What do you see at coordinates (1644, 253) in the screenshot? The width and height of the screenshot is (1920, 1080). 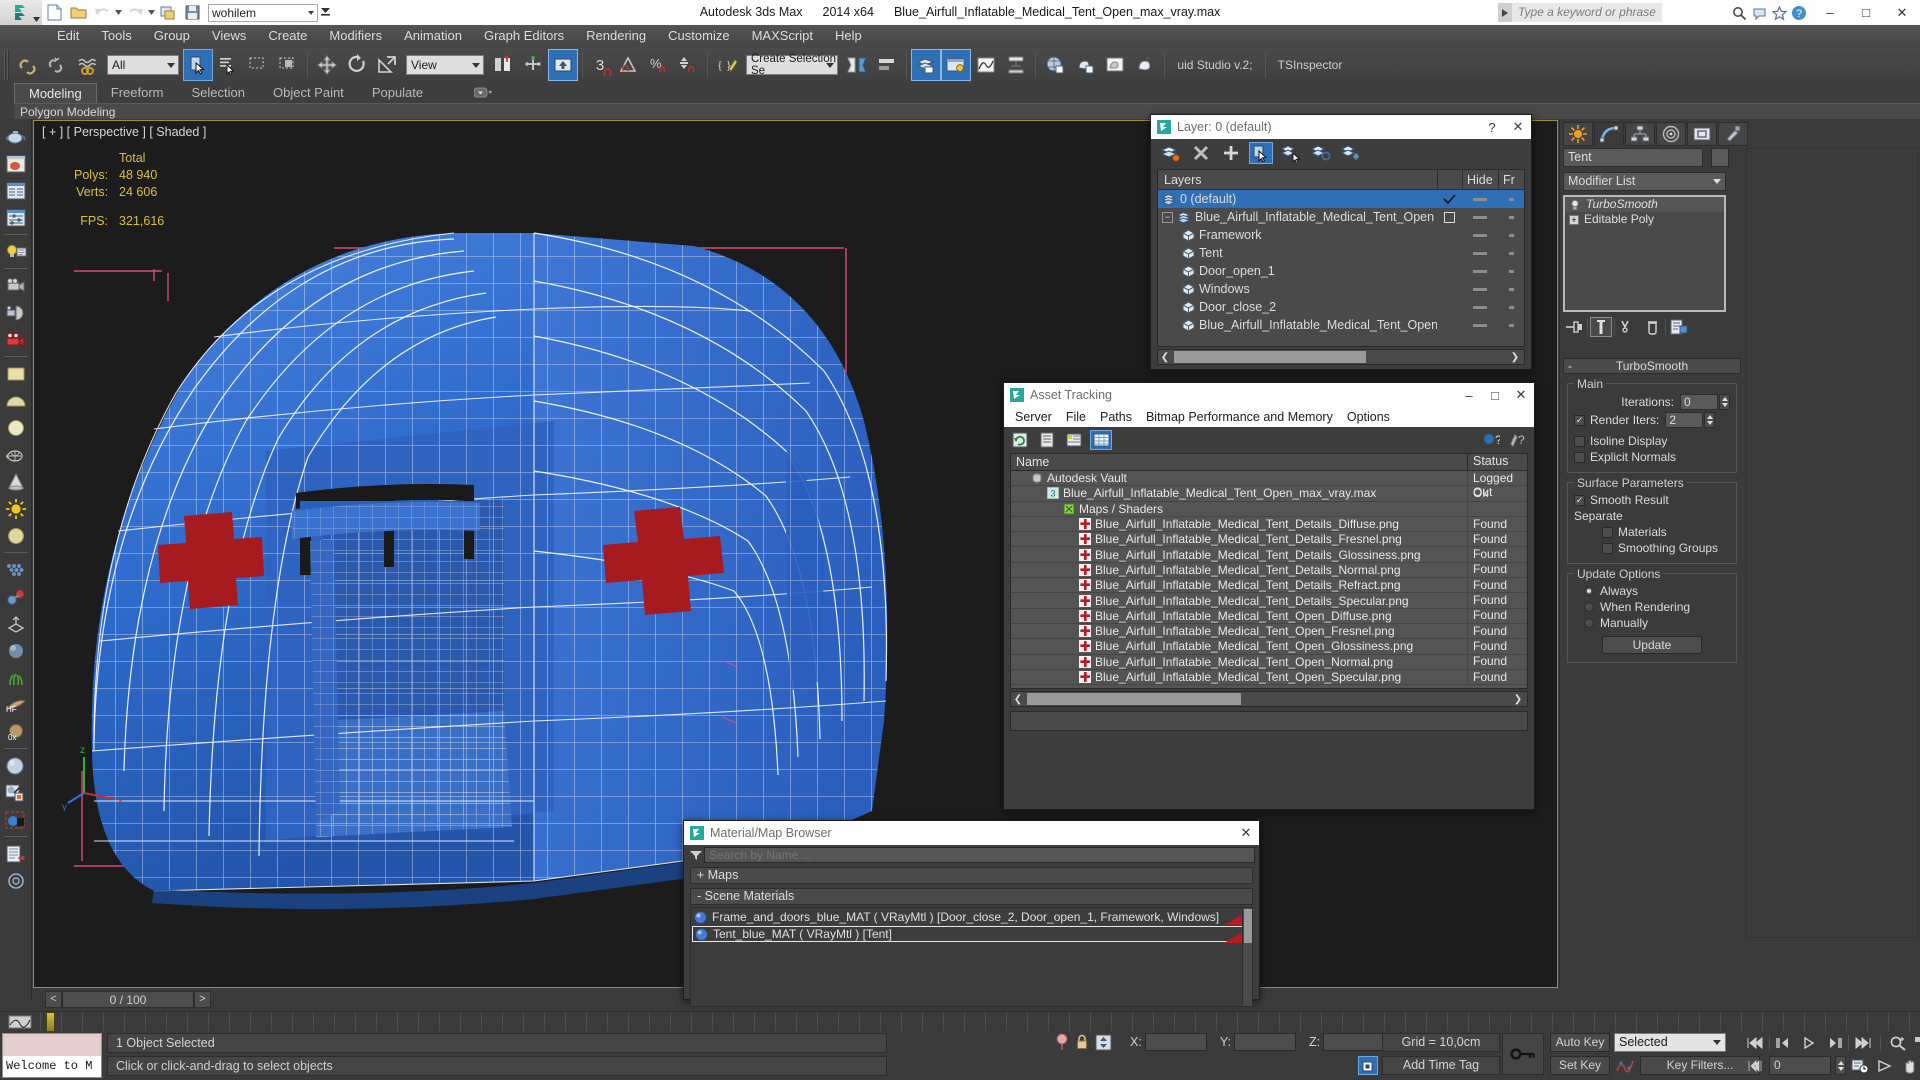 I see `modifier-stack: TurboSmooth + Editable Poly` at bounding box center [1644, 253].